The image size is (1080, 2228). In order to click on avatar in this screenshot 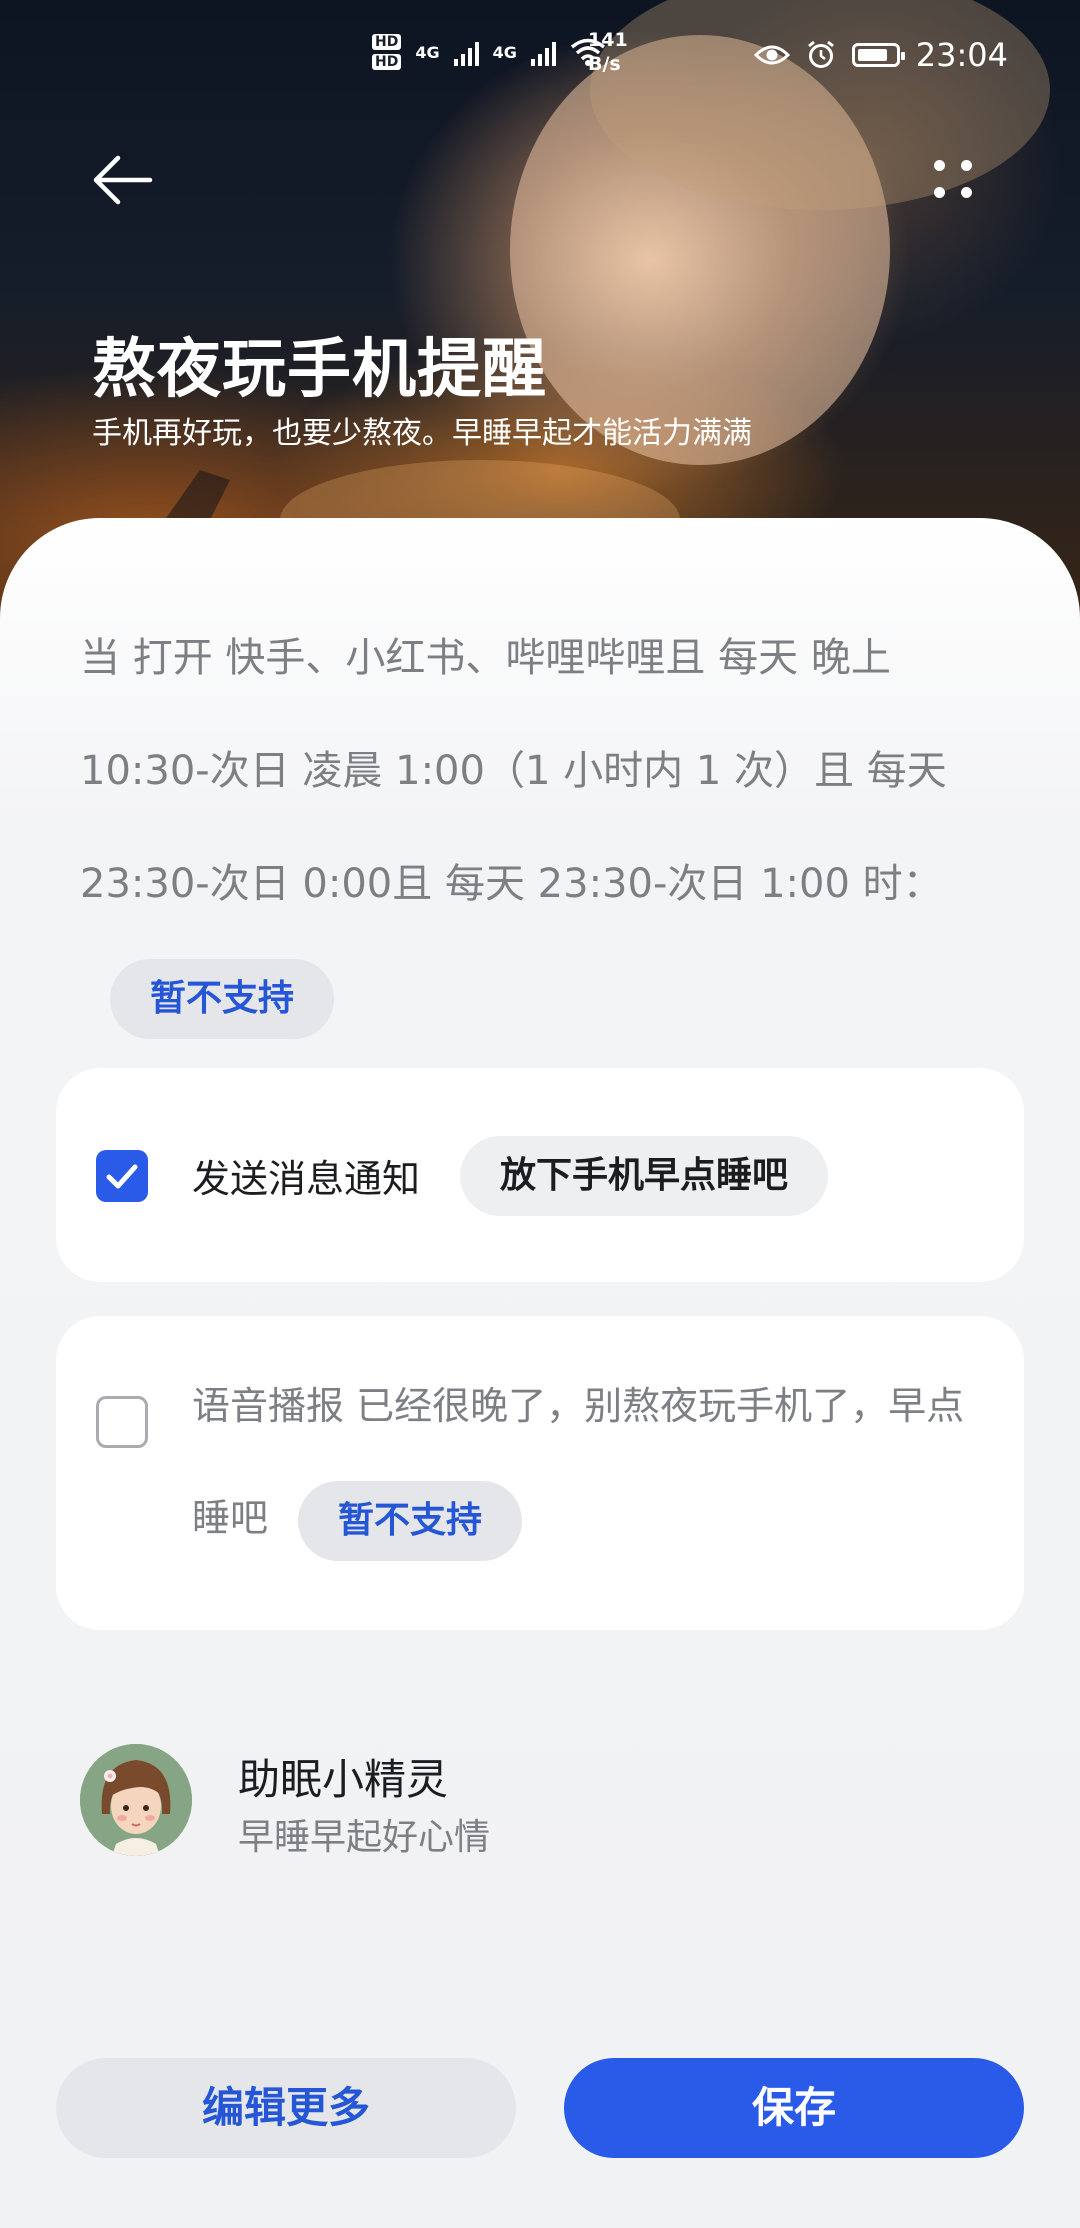, I will do `click(136, 1800)`.